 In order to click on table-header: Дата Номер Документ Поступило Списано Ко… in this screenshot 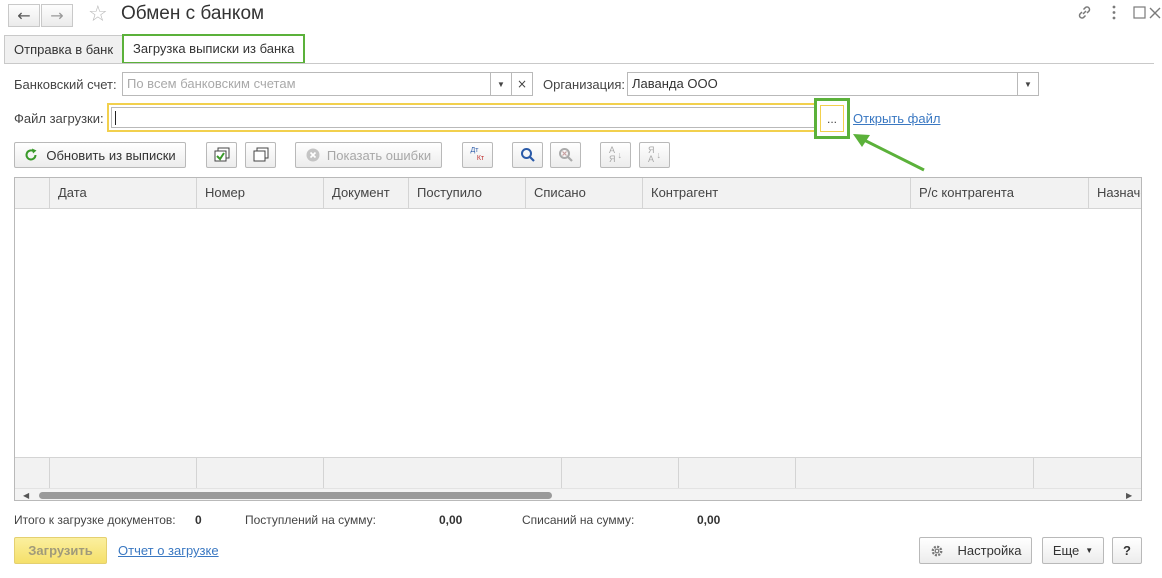, I will do `click(578, 193)`.